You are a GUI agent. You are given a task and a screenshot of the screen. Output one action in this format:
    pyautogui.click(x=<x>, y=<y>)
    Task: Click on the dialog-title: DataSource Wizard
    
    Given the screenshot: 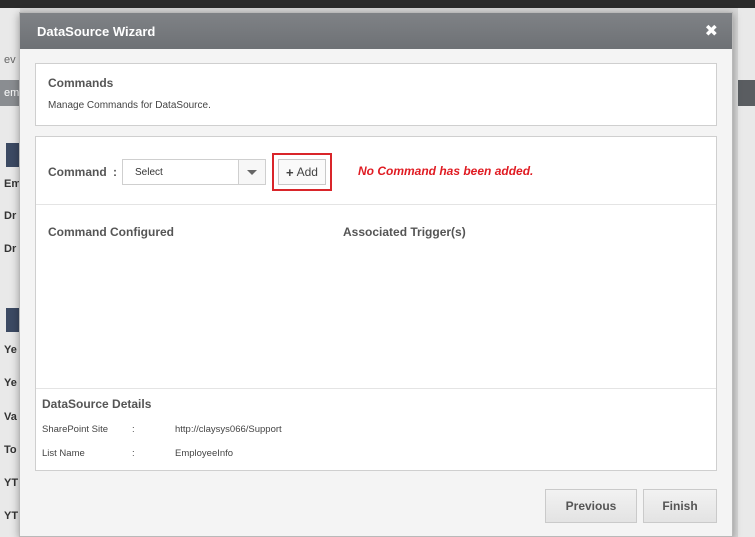 What is the action you would take?
    pyautogui.click(x=96, y=31)
    